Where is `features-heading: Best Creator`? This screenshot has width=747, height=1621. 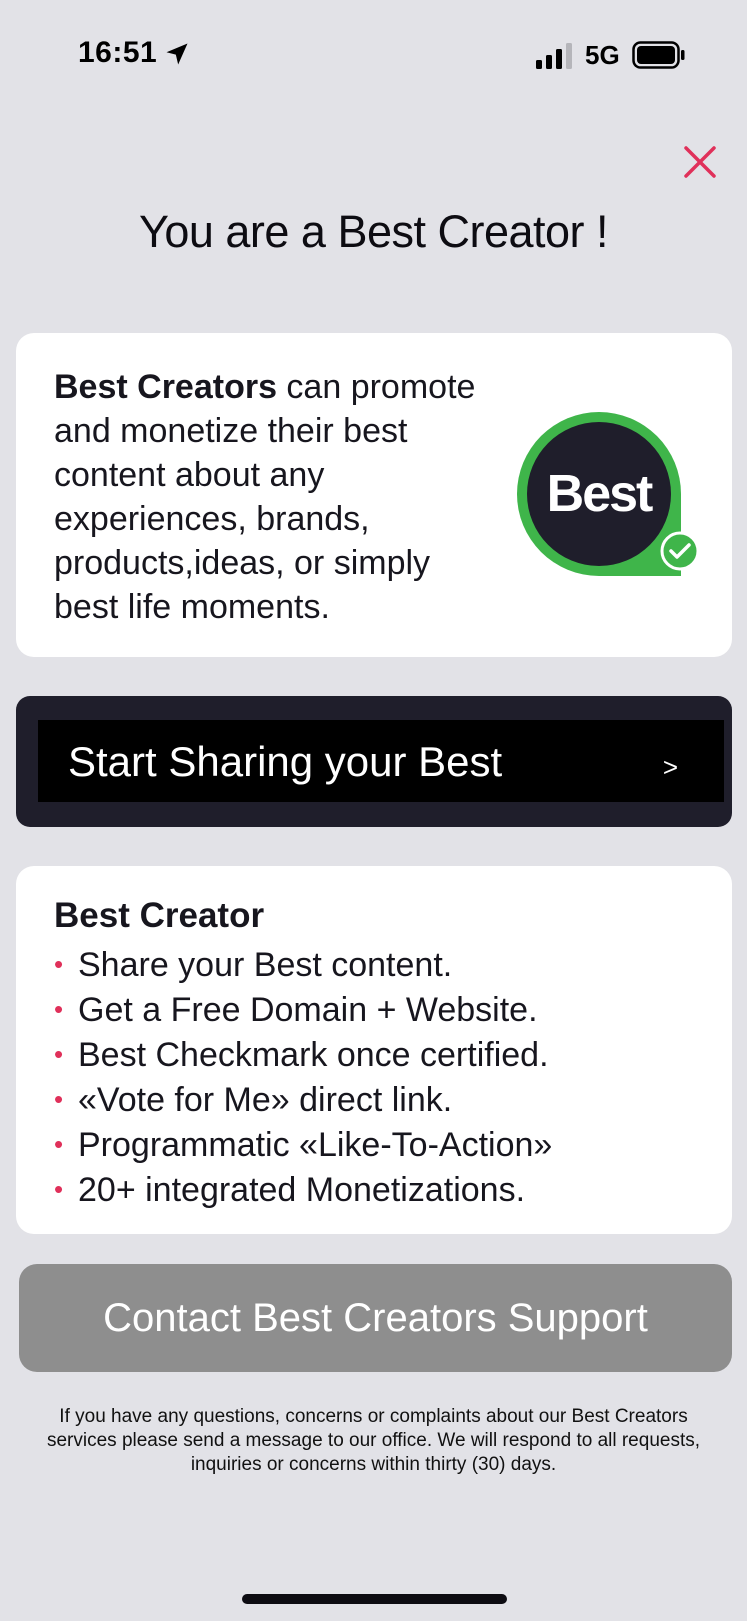 features-heading: Best Creator is located at coordinates (159, 915).